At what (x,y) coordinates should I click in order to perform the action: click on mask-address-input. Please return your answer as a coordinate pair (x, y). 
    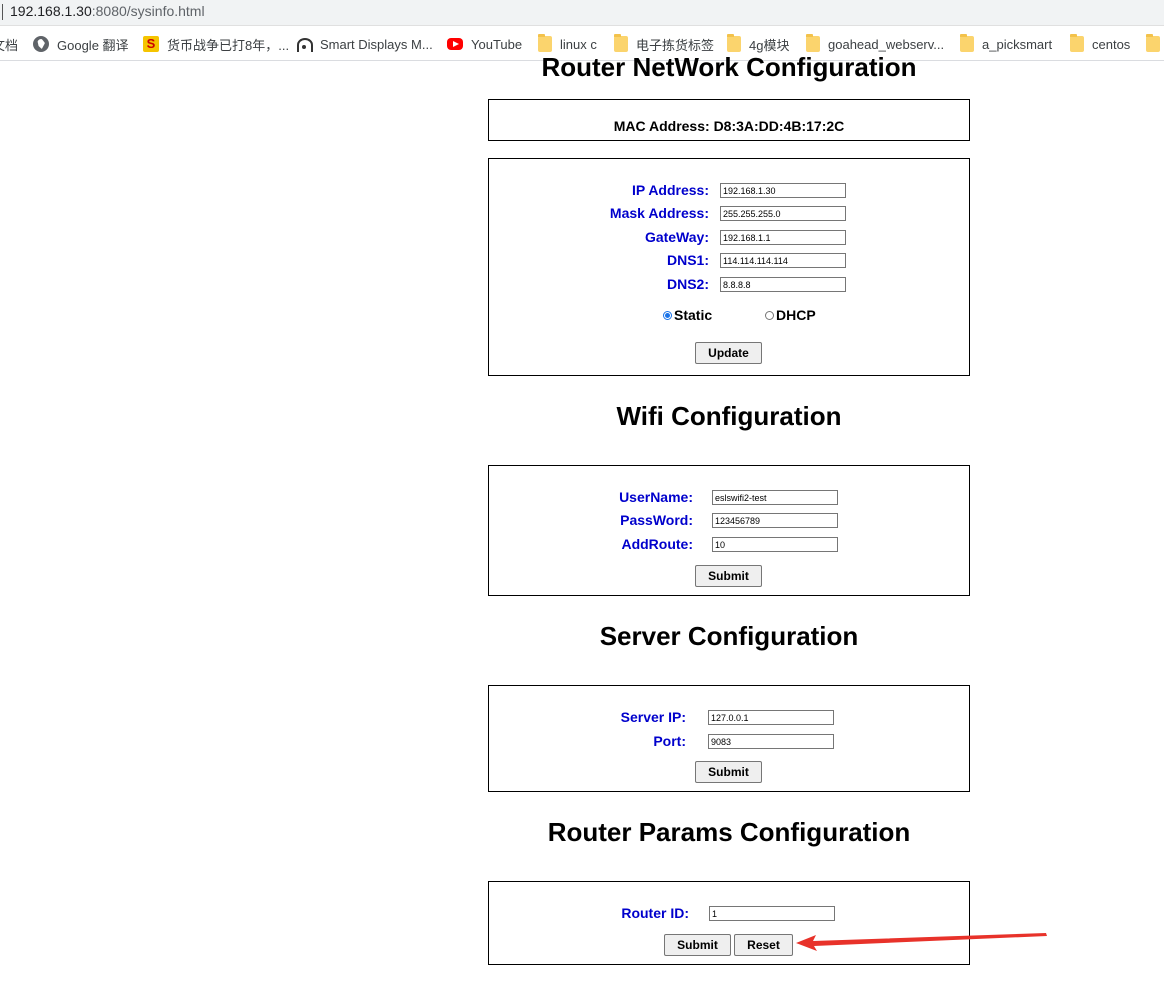
    Looking at the image, I should click on (783, 213).